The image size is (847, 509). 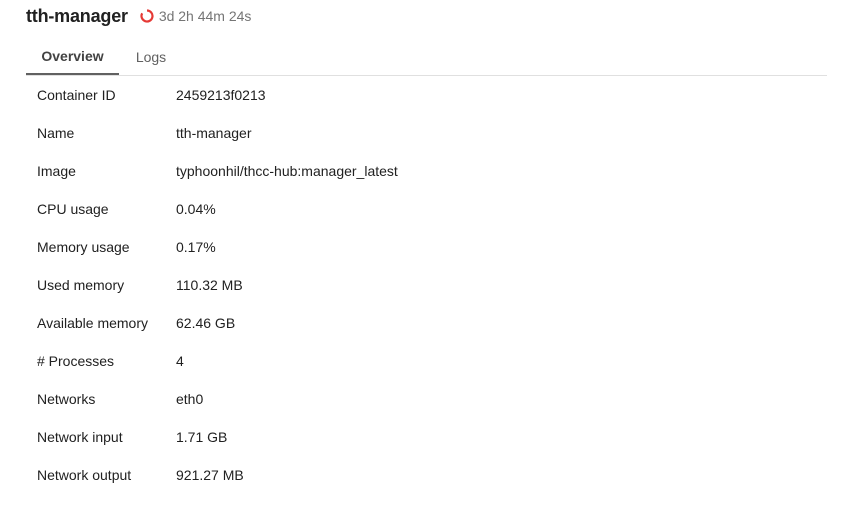 I want to click on detail-value: tth-manager, so click(x=214, y=133).